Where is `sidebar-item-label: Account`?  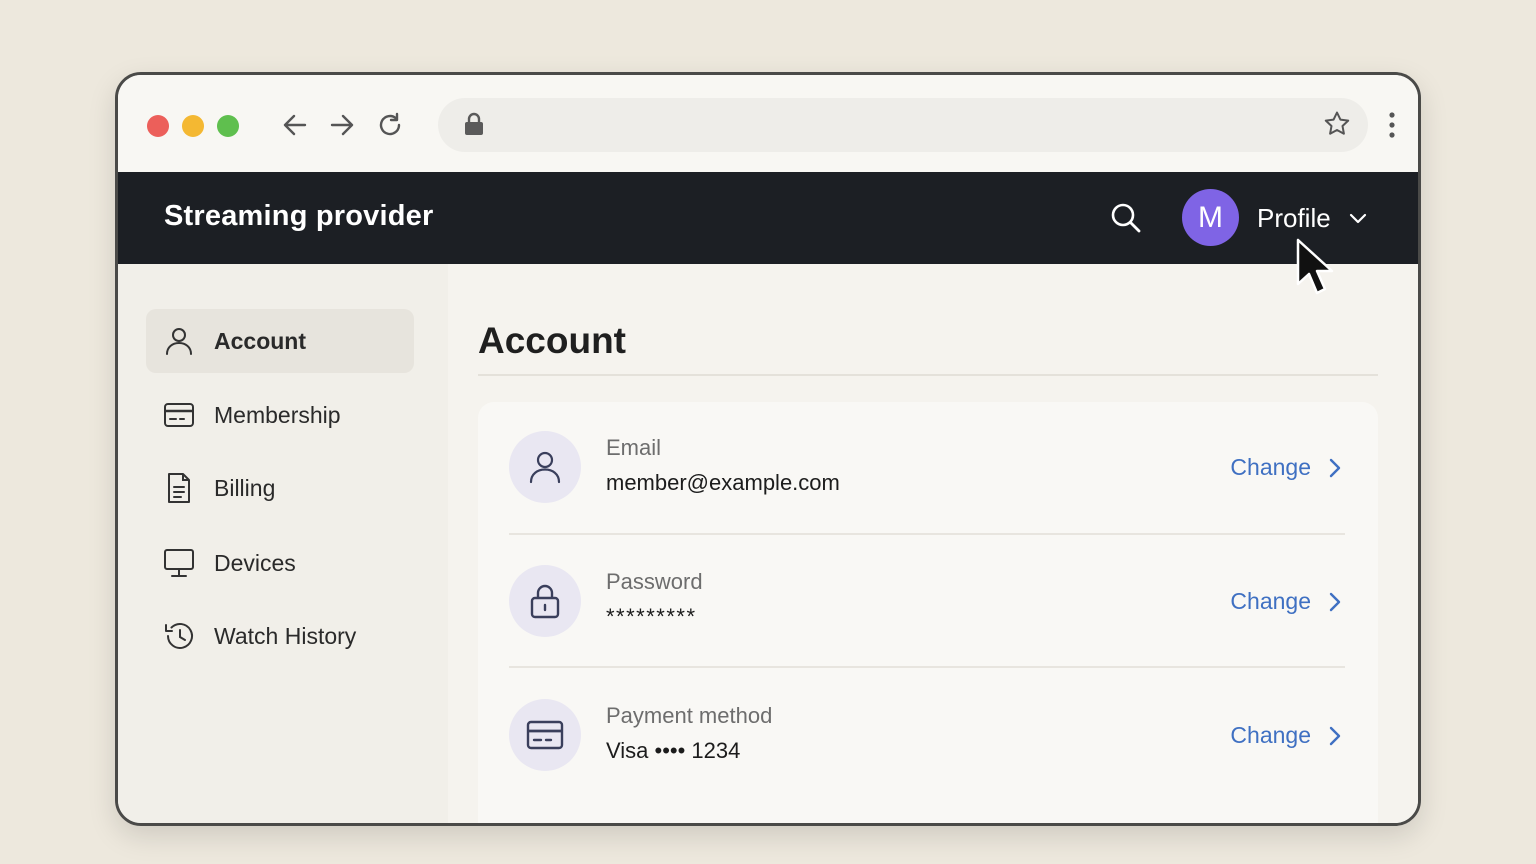 sidebar-item-label: Account is located at coordinates (260, 340).